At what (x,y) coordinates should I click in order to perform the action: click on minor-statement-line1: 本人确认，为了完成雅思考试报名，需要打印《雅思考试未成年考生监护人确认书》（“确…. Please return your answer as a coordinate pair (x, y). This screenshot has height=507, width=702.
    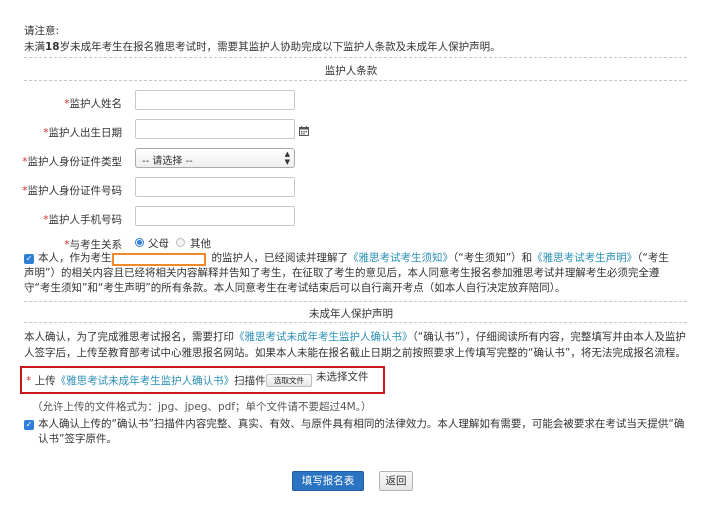
    Looking at the image, I should click on (355, 337).